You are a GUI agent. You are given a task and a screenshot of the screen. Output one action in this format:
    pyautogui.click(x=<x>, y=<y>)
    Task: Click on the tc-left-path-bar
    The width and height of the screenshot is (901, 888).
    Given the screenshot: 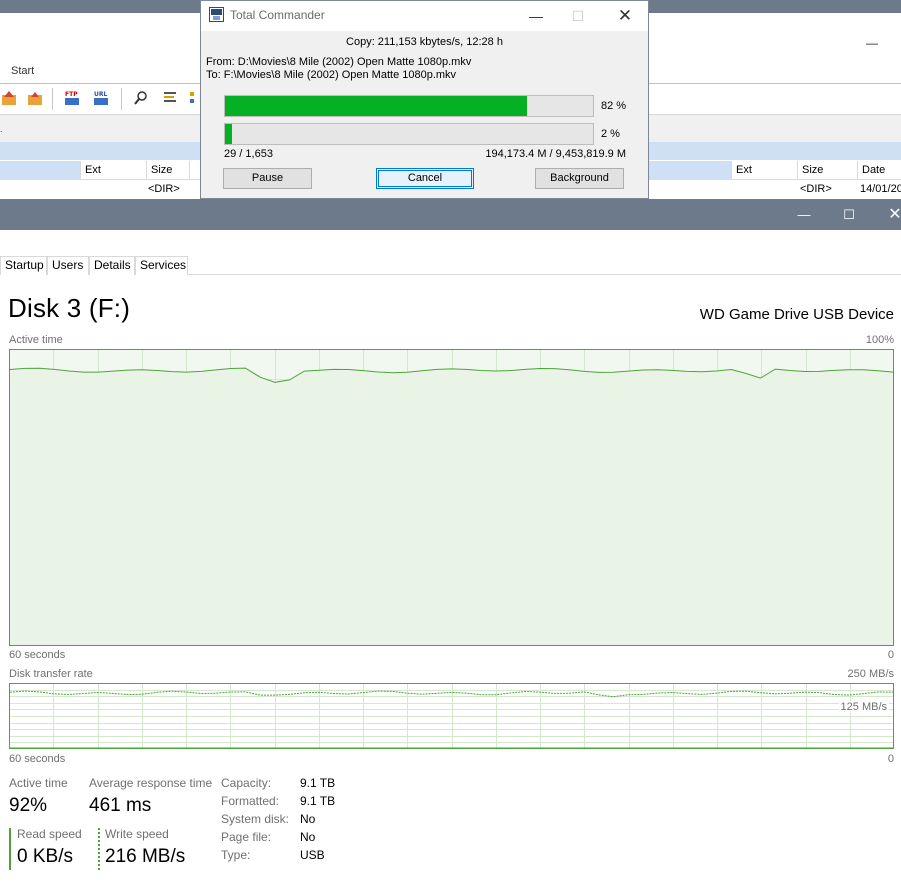 What is the action you would take?
    pyautogui.click(x=102, y=151)
    